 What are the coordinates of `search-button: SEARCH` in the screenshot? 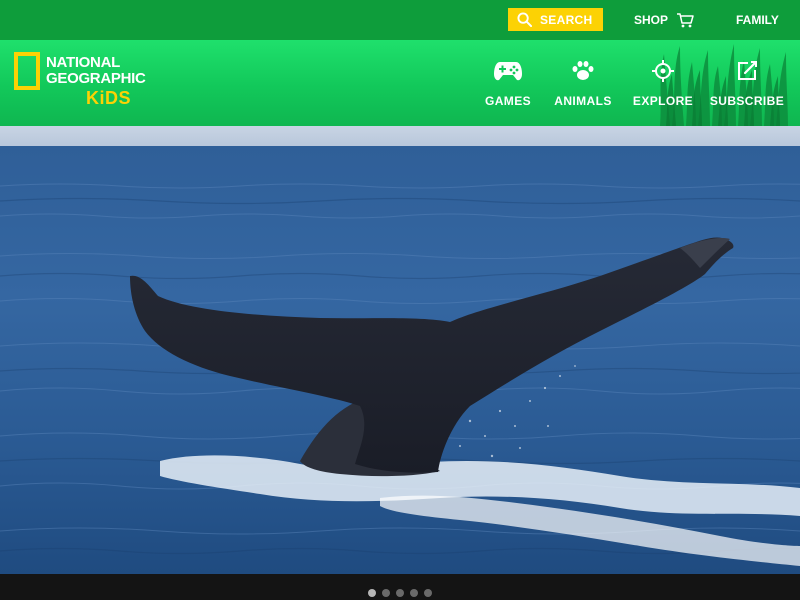 It's located at (555, 19).